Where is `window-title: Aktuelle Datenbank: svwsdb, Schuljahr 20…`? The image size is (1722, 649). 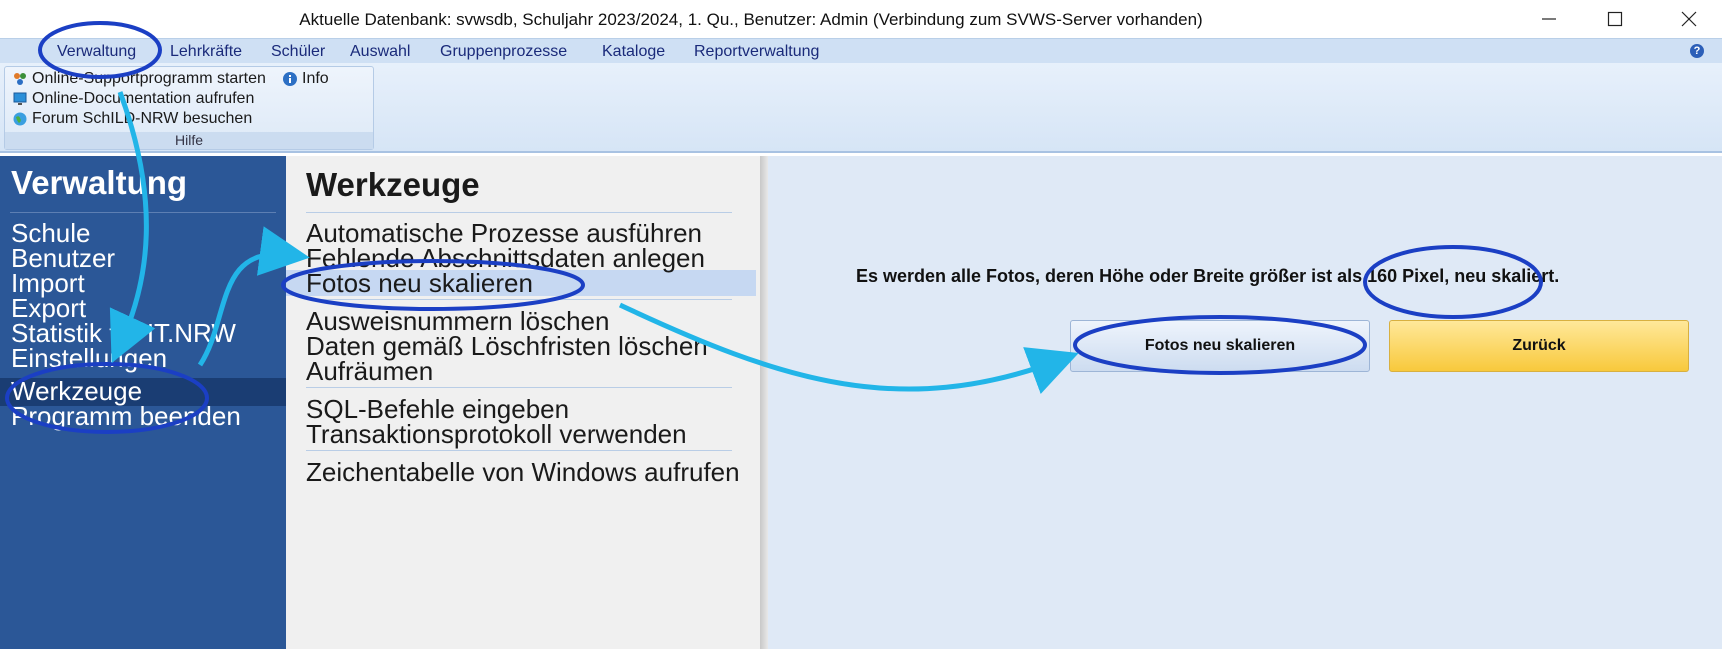
window-title: Aktuelle Datenbank: svwsdb, Schuljahr 20… is located at coordinates (751, 19).